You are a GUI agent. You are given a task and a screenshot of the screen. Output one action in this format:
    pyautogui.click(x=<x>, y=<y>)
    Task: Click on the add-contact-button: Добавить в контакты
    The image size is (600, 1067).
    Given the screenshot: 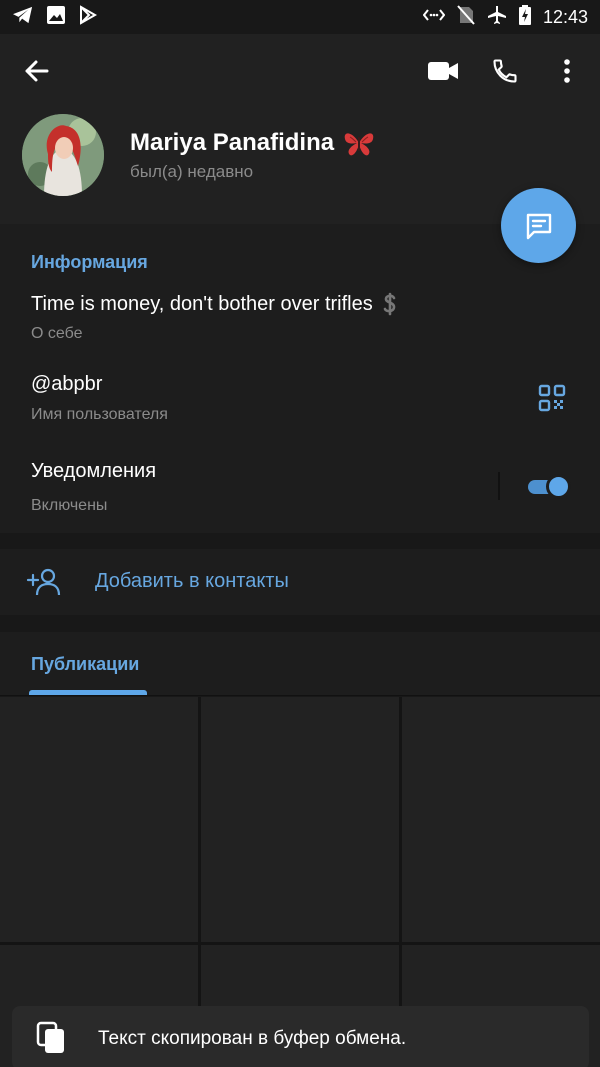 What is the action you would take?
    pyautogui.click(x=300, y=582)
    